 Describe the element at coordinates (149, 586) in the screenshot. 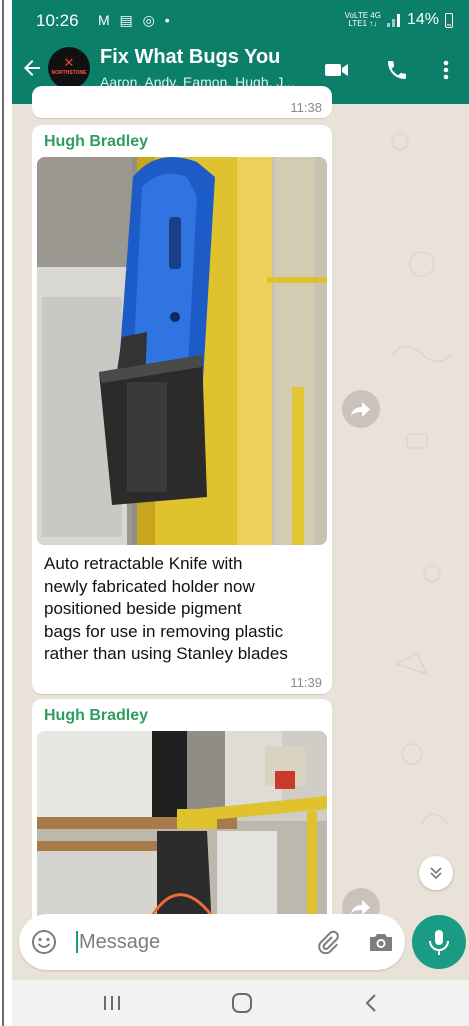

I see `caption-line: newly fabricated holder now` at that location.